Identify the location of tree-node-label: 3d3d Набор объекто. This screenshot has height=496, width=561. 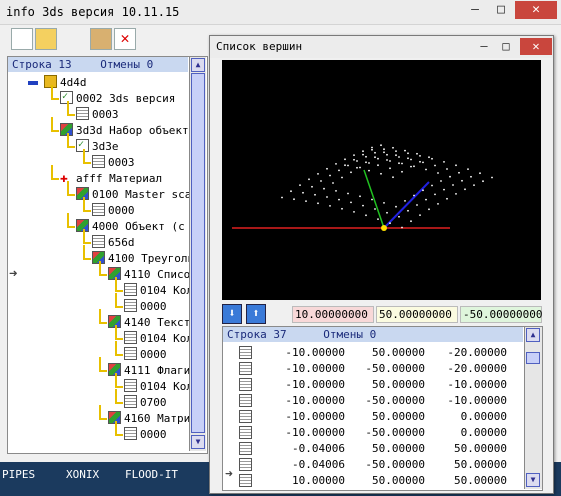
(136, 130).